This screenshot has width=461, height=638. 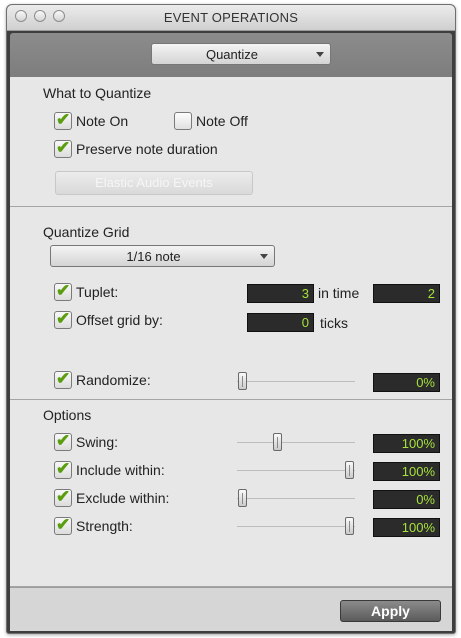 What do you see at coordinates (154, 183) in the screenshot?
I see `elastic-audio-events-button: Elastic Audio Events` at bounding box center [154, 183].